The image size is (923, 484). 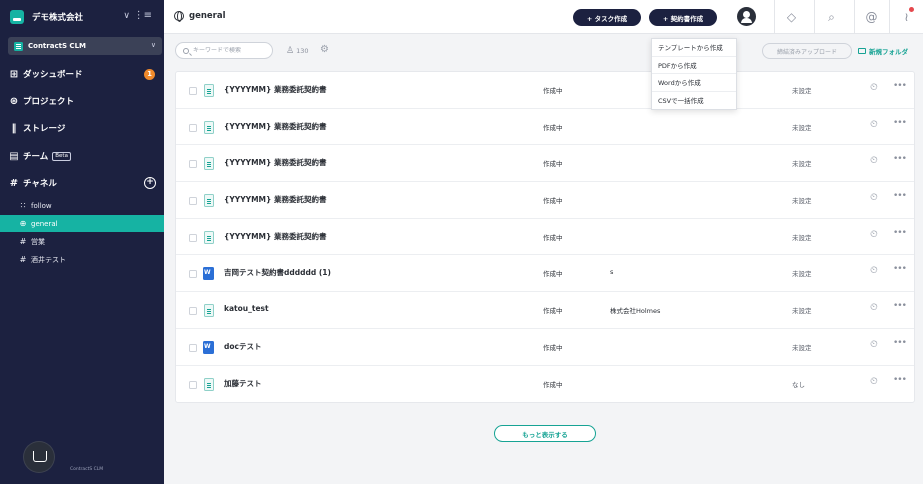 What do you see at coordinates (871, 17) in the screenshot?
I see `mention-icon: @` at bounding box center [871, 17].